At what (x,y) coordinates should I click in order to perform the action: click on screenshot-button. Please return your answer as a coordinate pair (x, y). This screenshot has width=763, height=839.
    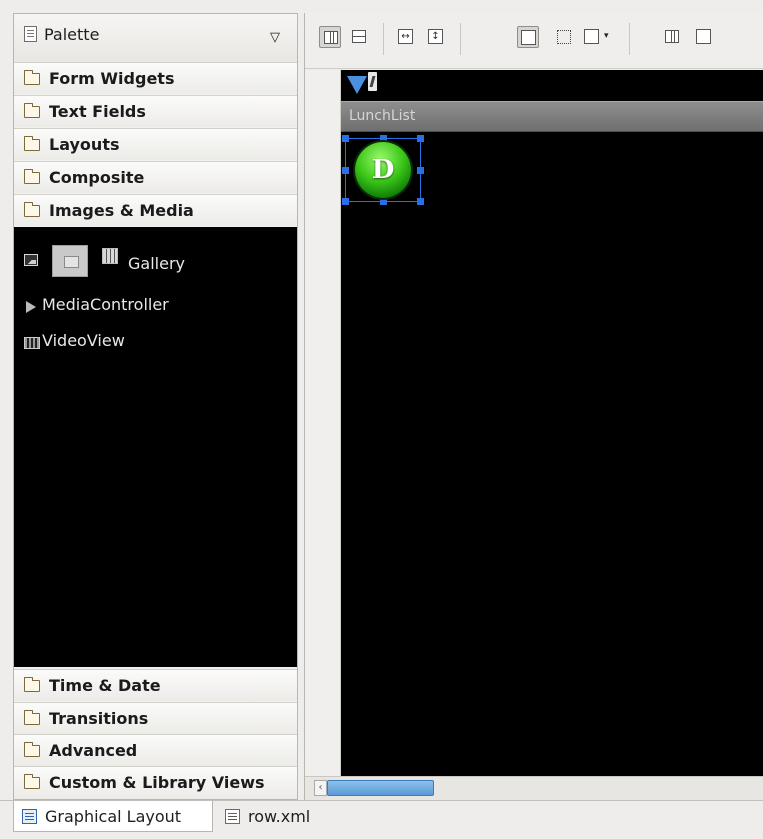
    Looking at the image, I should click on (704, 37).